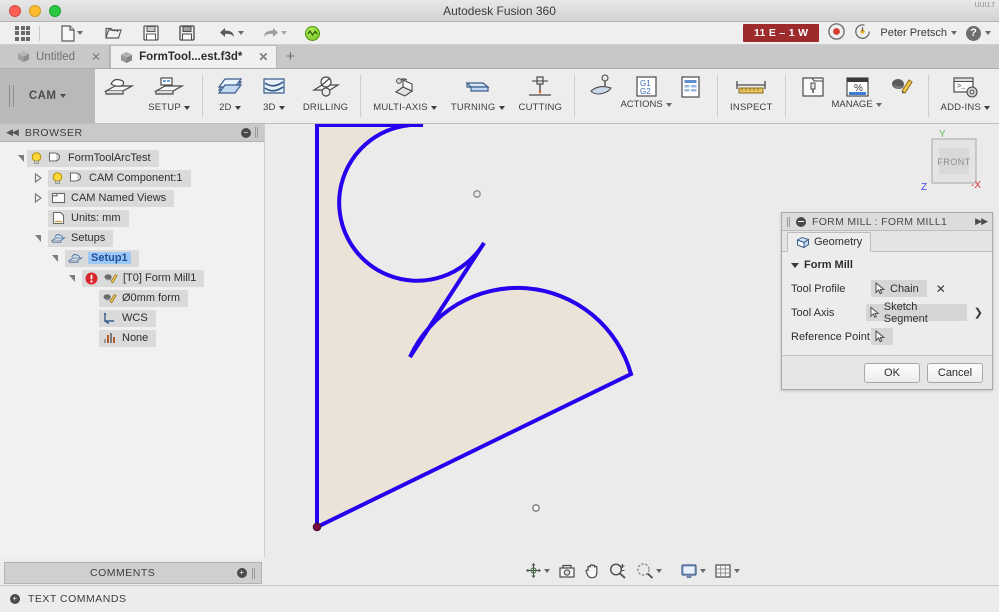 Image resolution: width=999 pixels, height=612 pixels. What do you see at coordinates (892, 372) in the screenshot?
I see `ok-button: OK` at bounding box center [892, 372].